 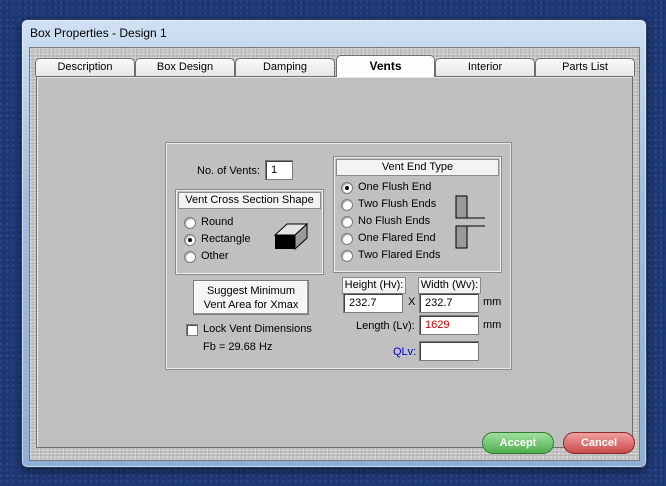 What do you see at coordinates (257, 329) in the screenshot?
I see `lock-vent-dimensions-label: Lock Vent Dimensions` at bounding box center [257, 329].